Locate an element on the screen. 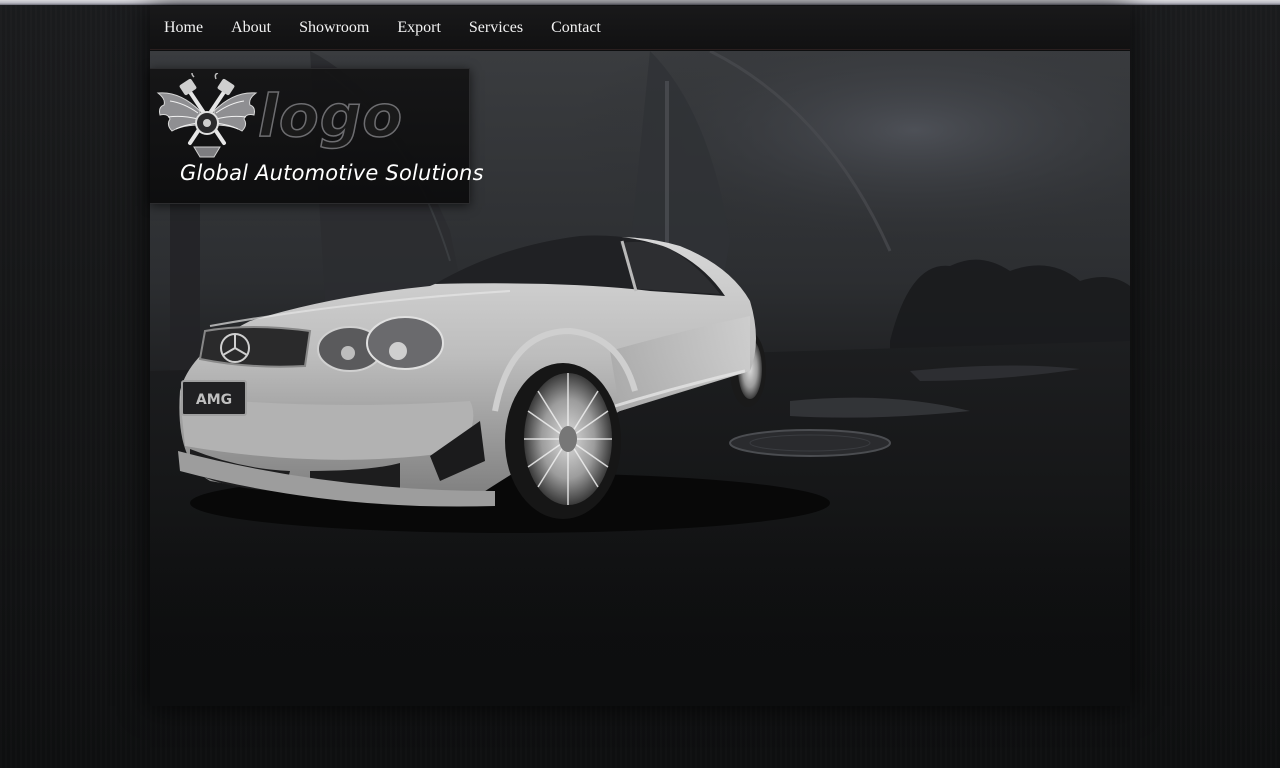  site-logo: logo Global Automotive Solutions is located at coordinates (317, 136).